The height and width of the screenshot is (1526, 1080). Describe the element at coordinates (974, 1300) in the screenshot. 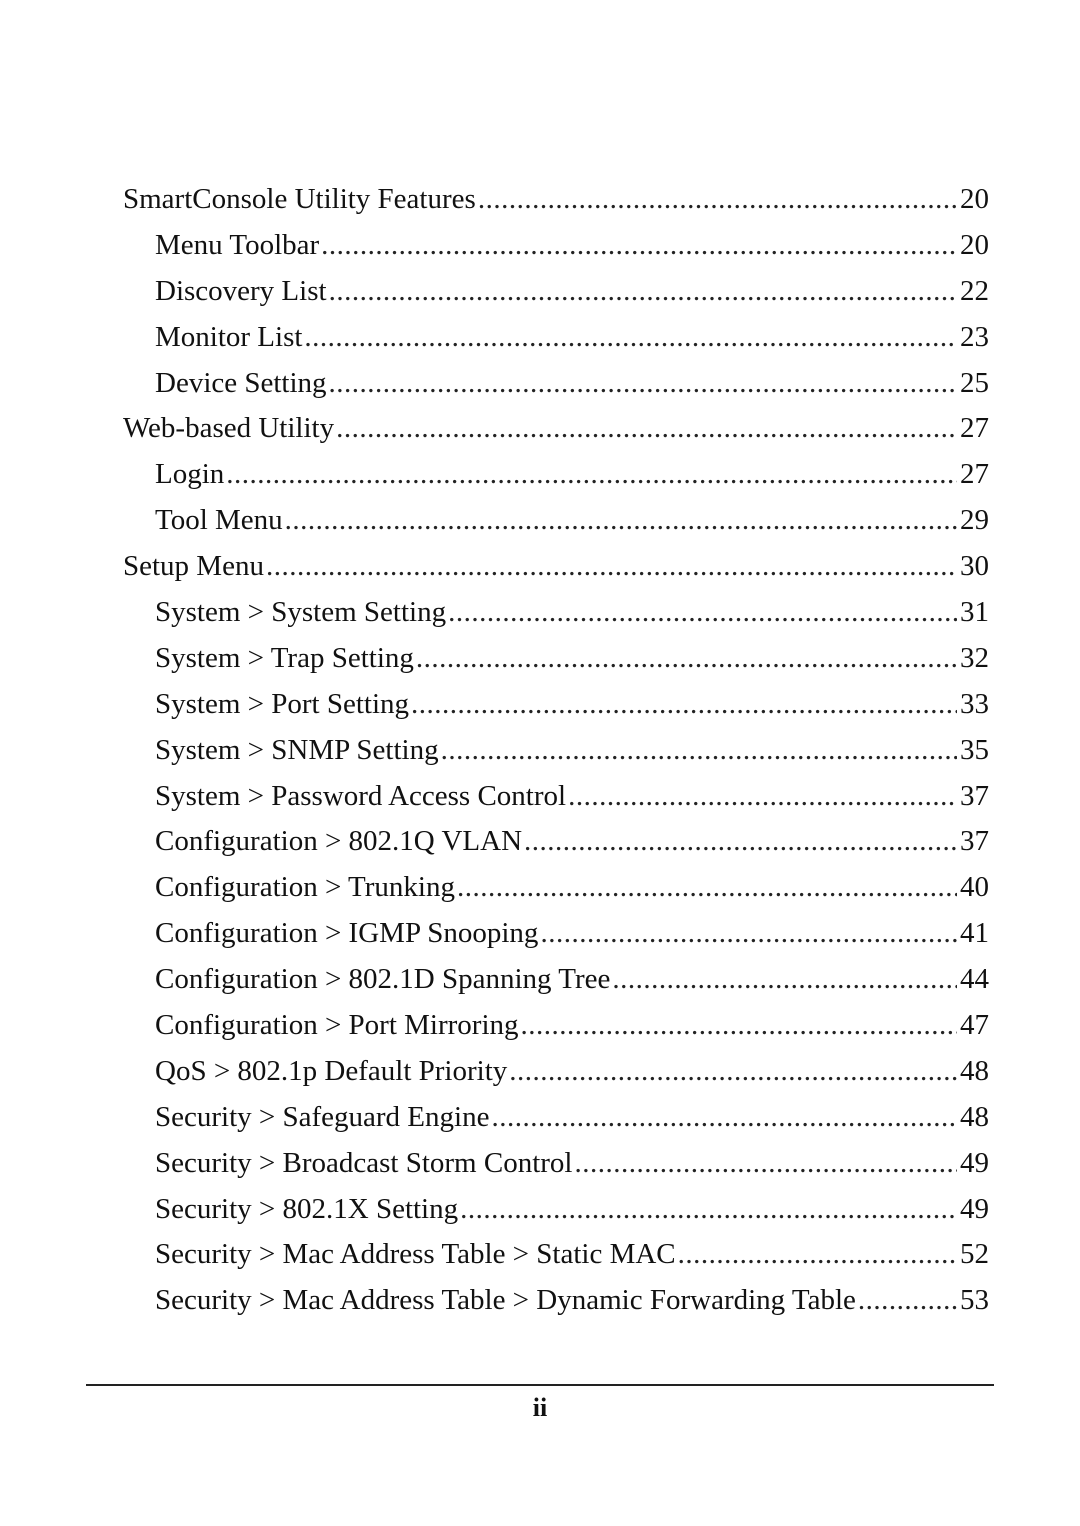

I see `toc-entry-page: 53` at that location.